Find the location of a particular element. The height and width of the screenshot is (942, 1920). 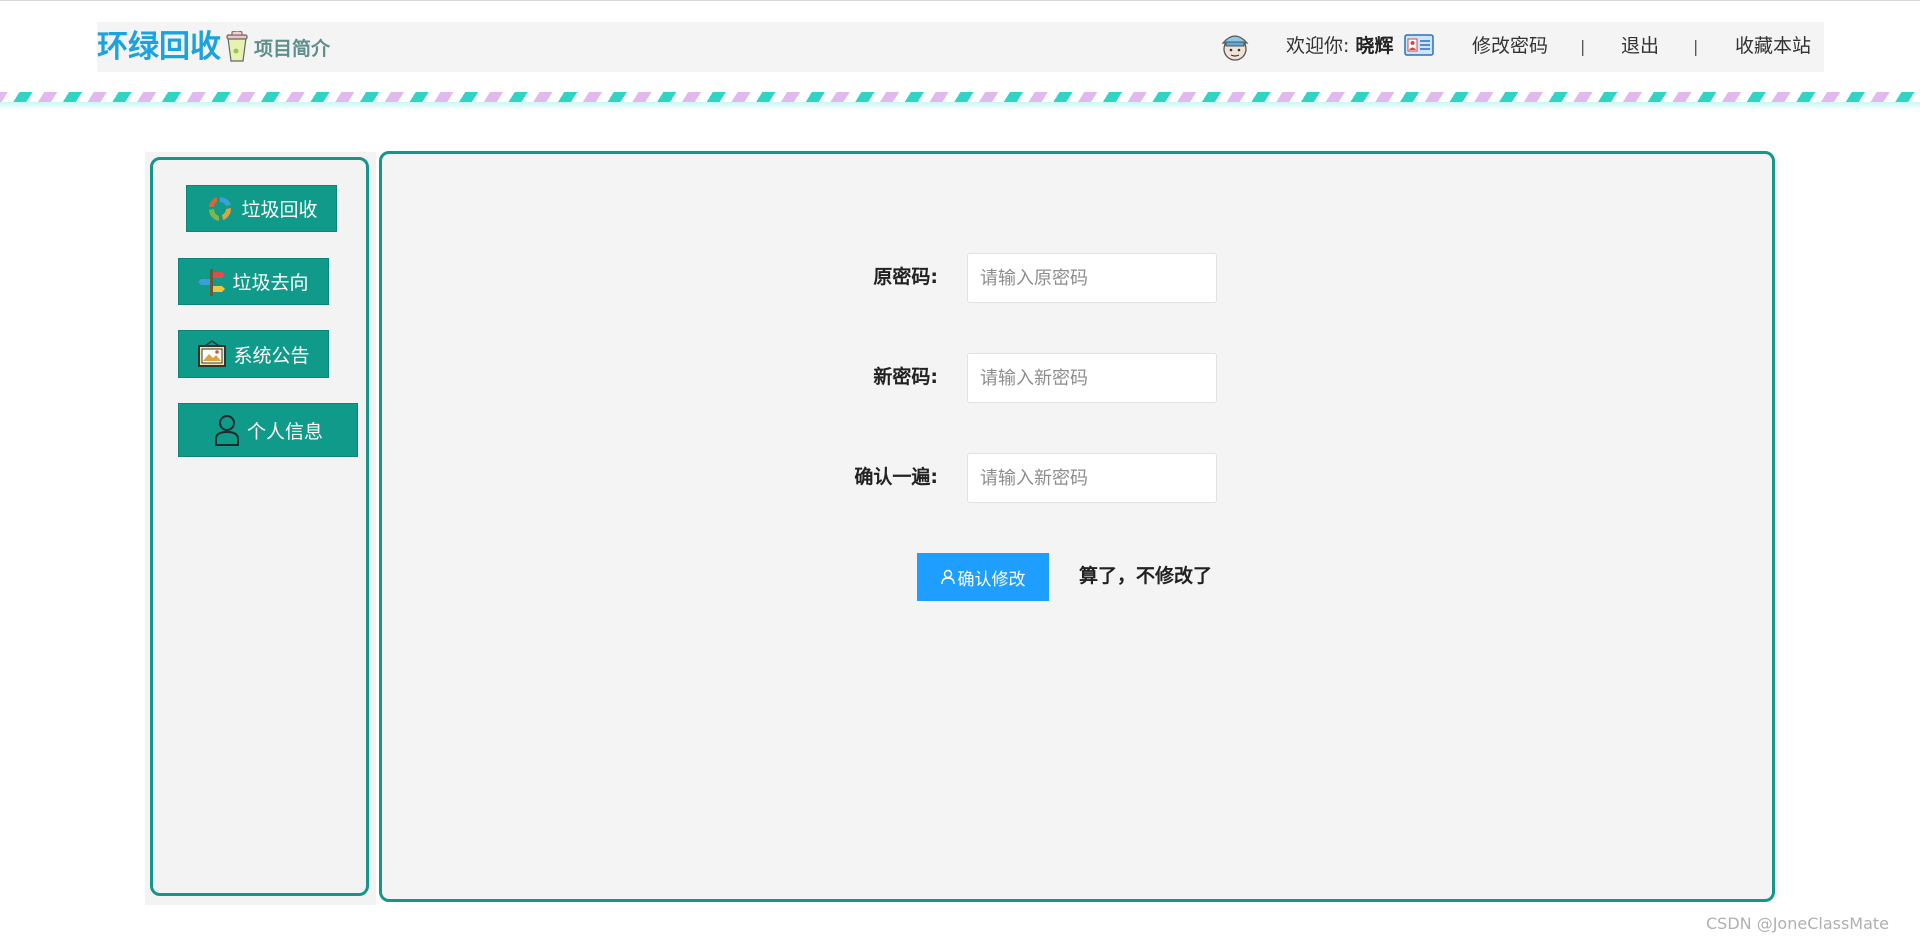

project-intro-link: 项目简介 is located at coordinates (292, 49).